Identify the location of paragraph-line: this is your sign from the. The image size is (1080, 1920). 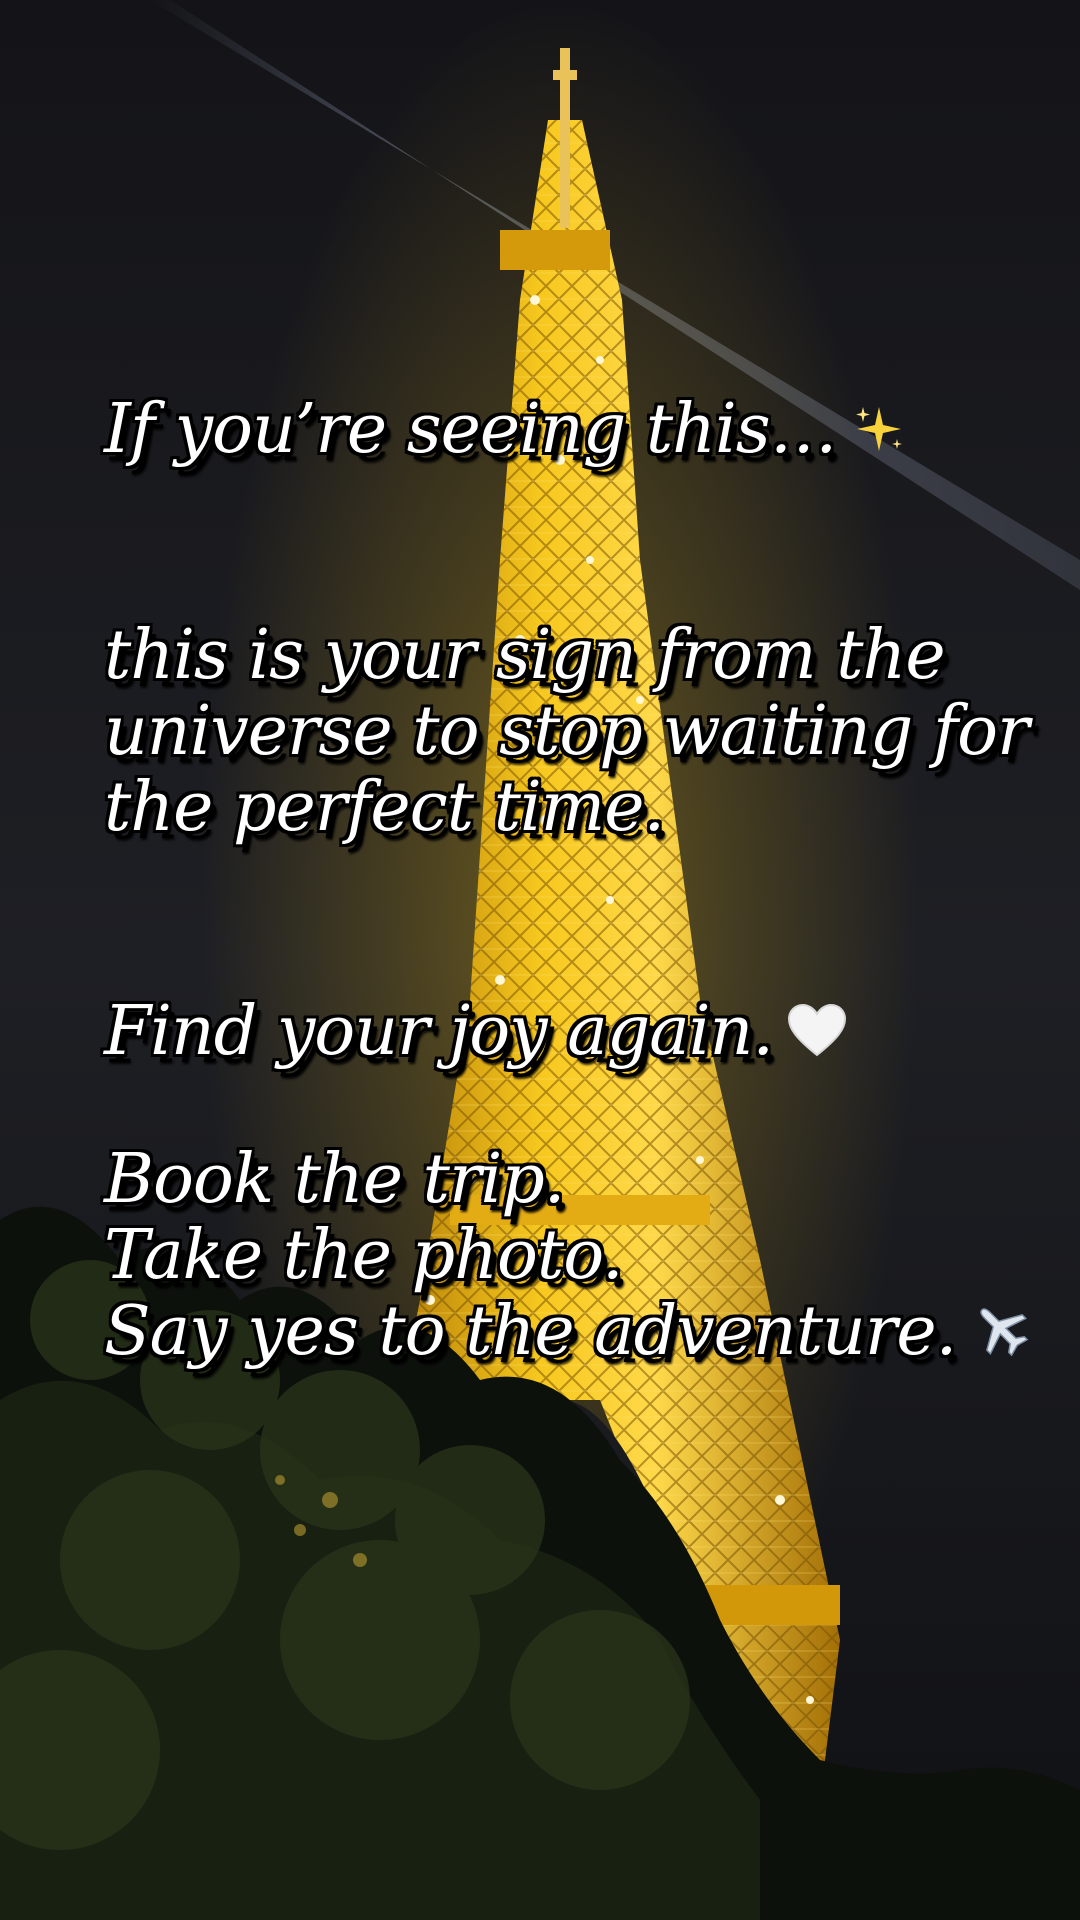
(525, 655).